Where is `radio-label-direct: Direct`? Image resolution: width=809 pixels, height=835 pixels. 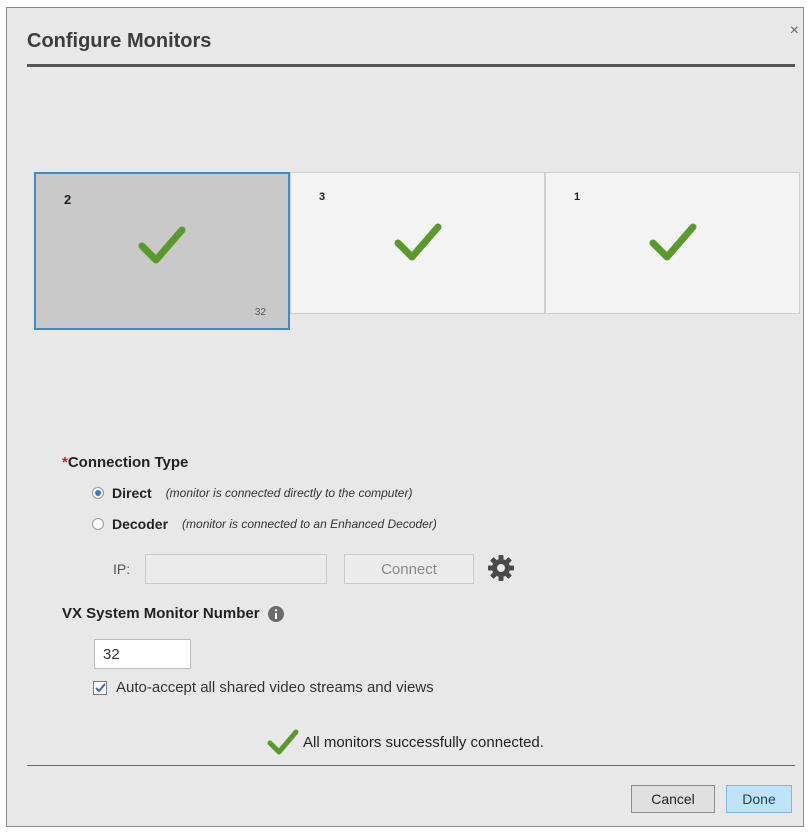
radio-label-direct: Direct is located at coordinates (132, 493).